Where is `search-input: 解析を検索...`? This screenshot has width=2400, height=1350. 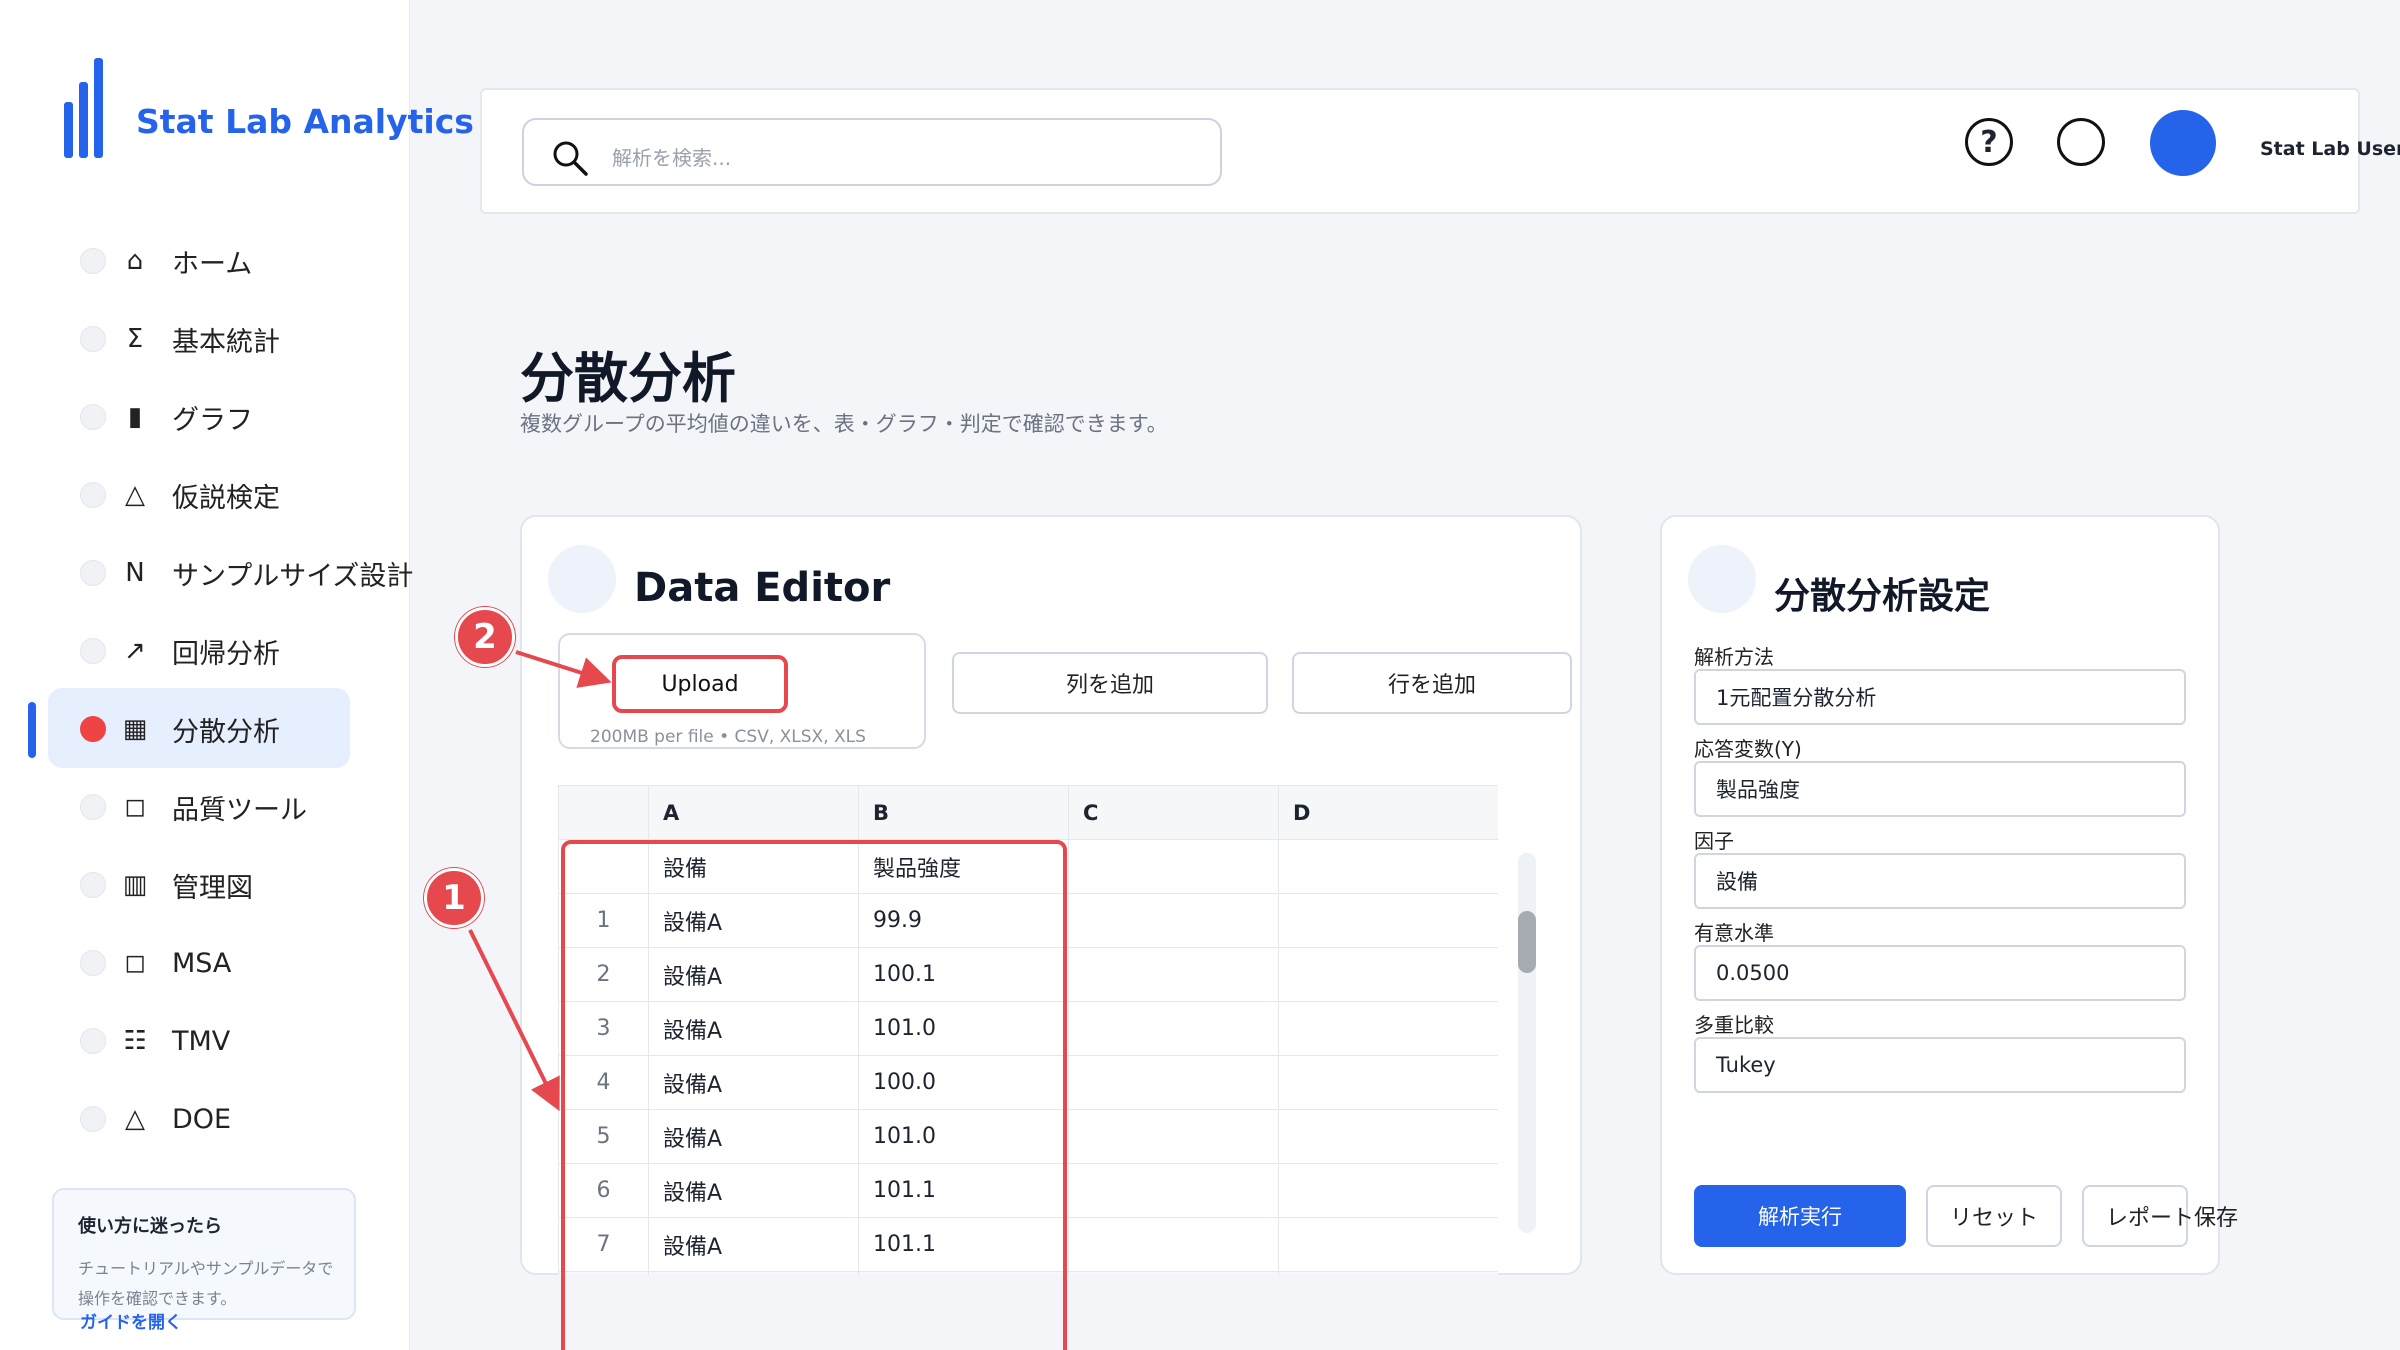 search-input: 解析を検索... is located at coordinates (872, 152).